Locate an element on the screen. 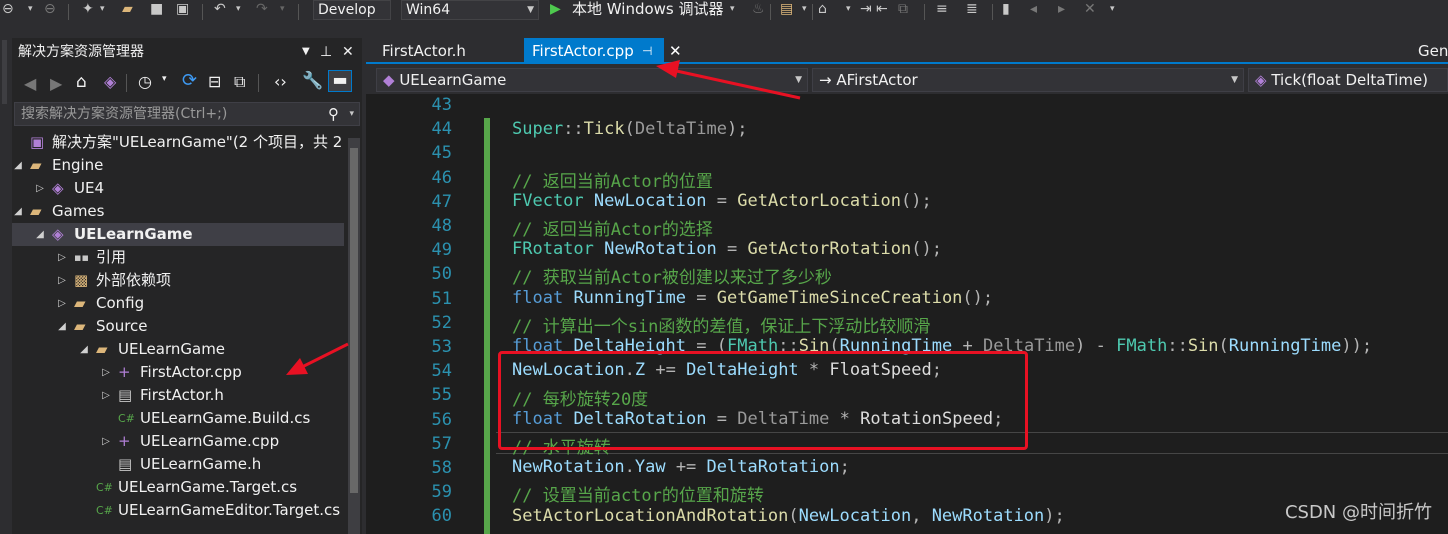 The height and width of the screenshot is (534, 1448). watermark: CSDN @时间折竹 is located at coordinates (1358, 512).